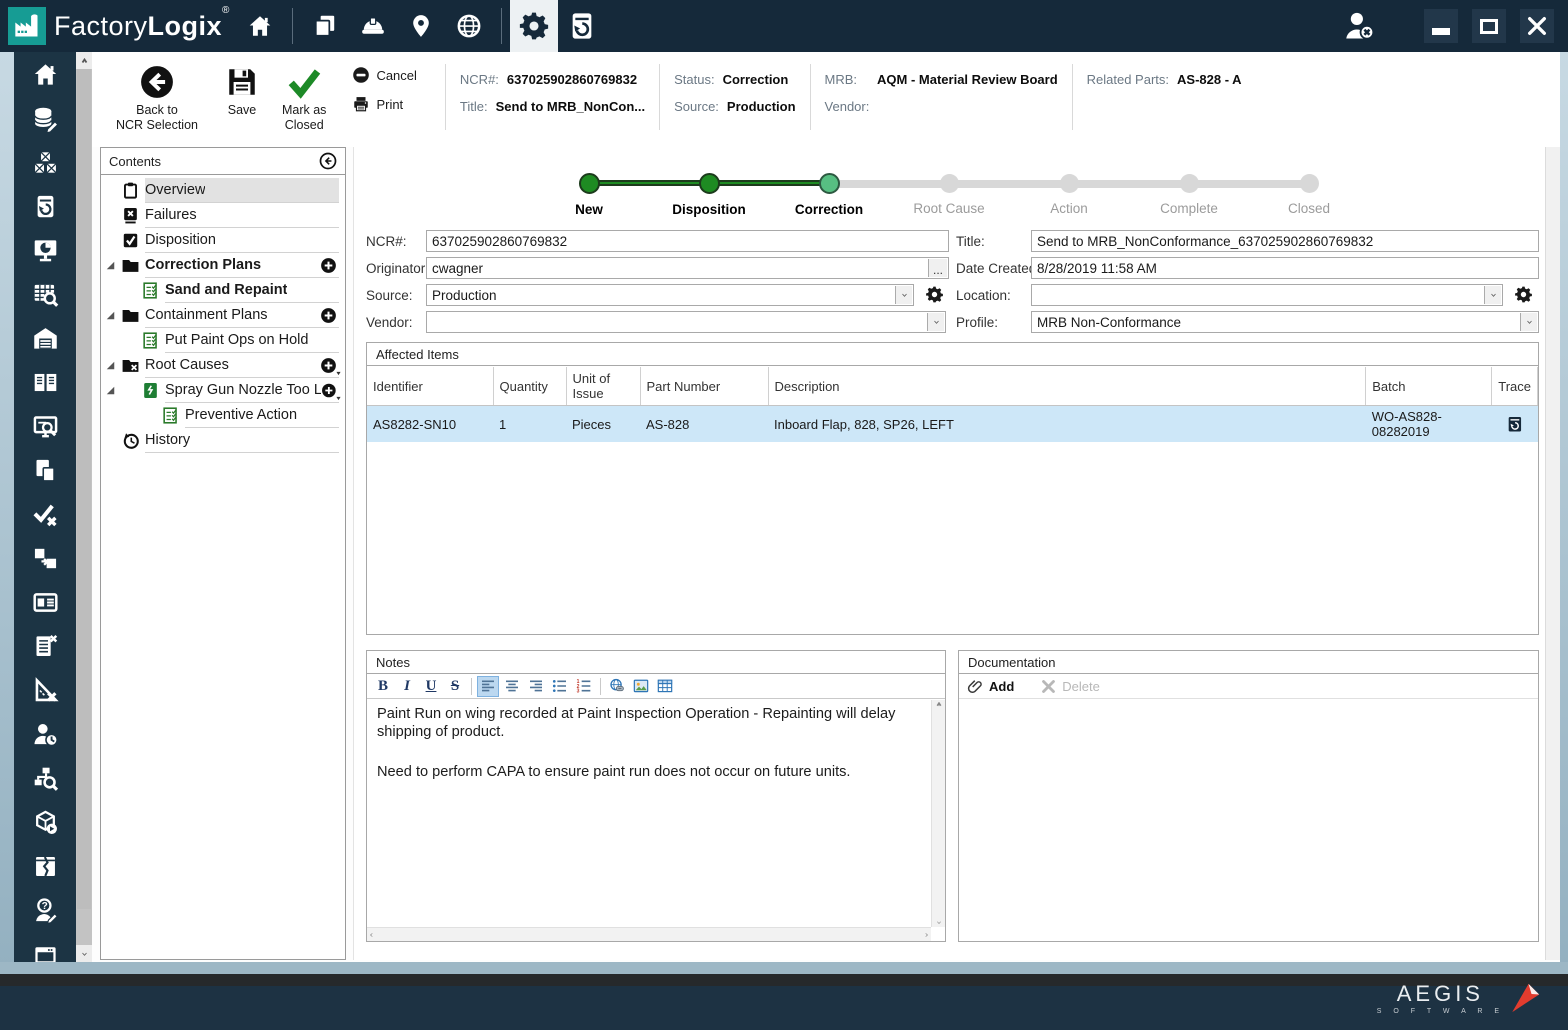 The height and width of the screenshot is (1030, 1568). I want to click on nav-tab-device-restore-icon, so click(582, 26).